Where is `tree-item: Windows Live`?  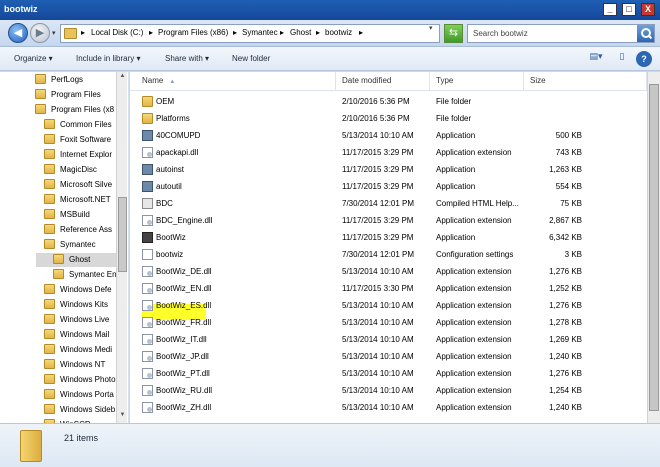 tree-item: Windows Live is located at coordinates (76, 320).